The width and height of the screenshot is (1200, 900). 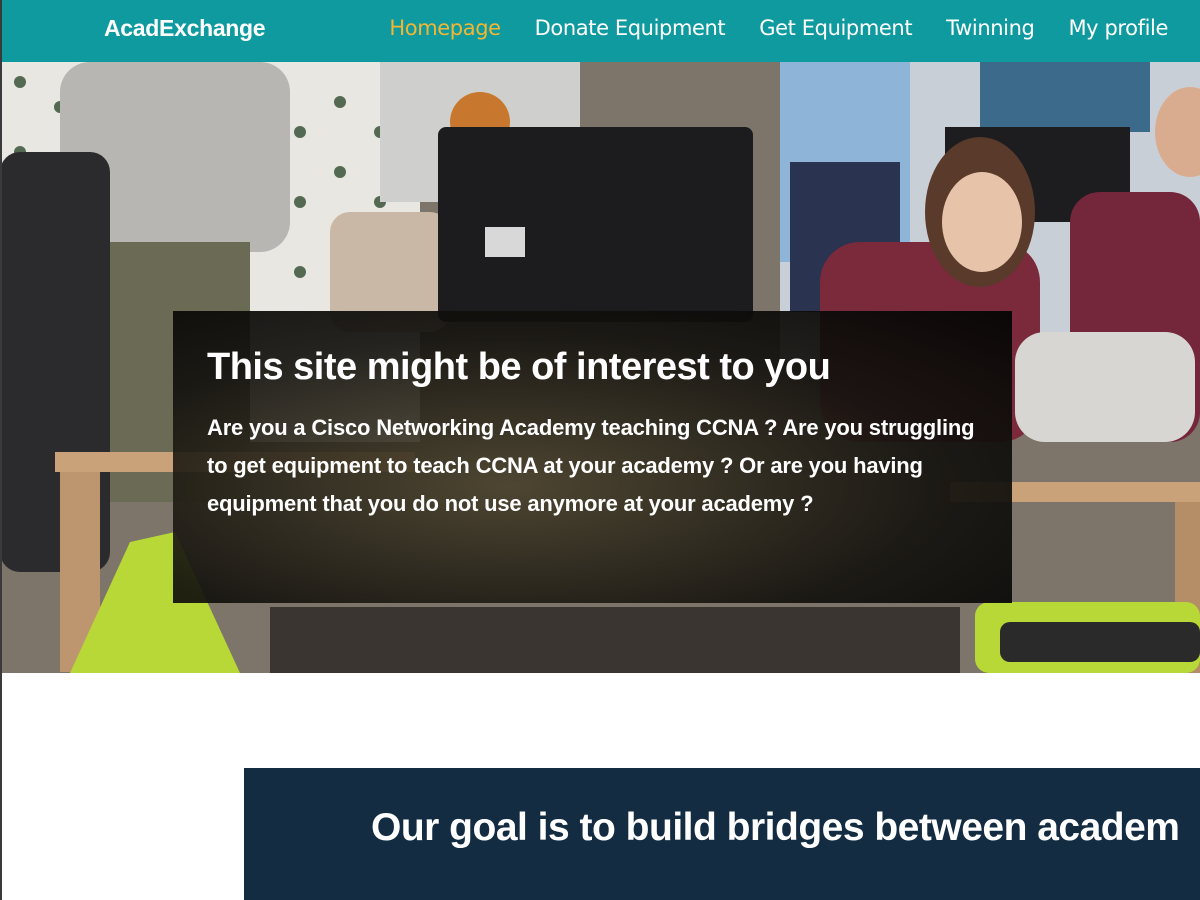 I want to click on nav-link-twinning: Twinning, so click(x=990, y=28).